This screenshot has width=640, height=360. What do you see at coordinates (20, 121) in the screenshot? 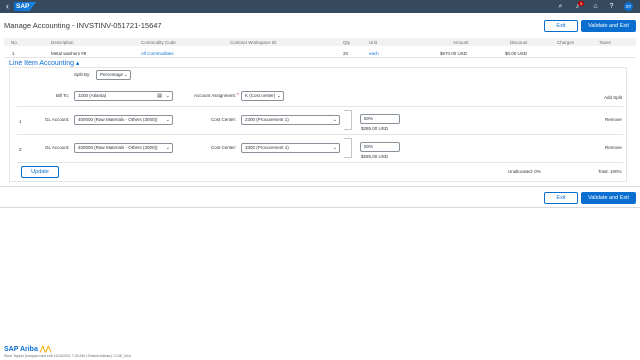
I see `split-index: 1` at bounding box center [20, 121].